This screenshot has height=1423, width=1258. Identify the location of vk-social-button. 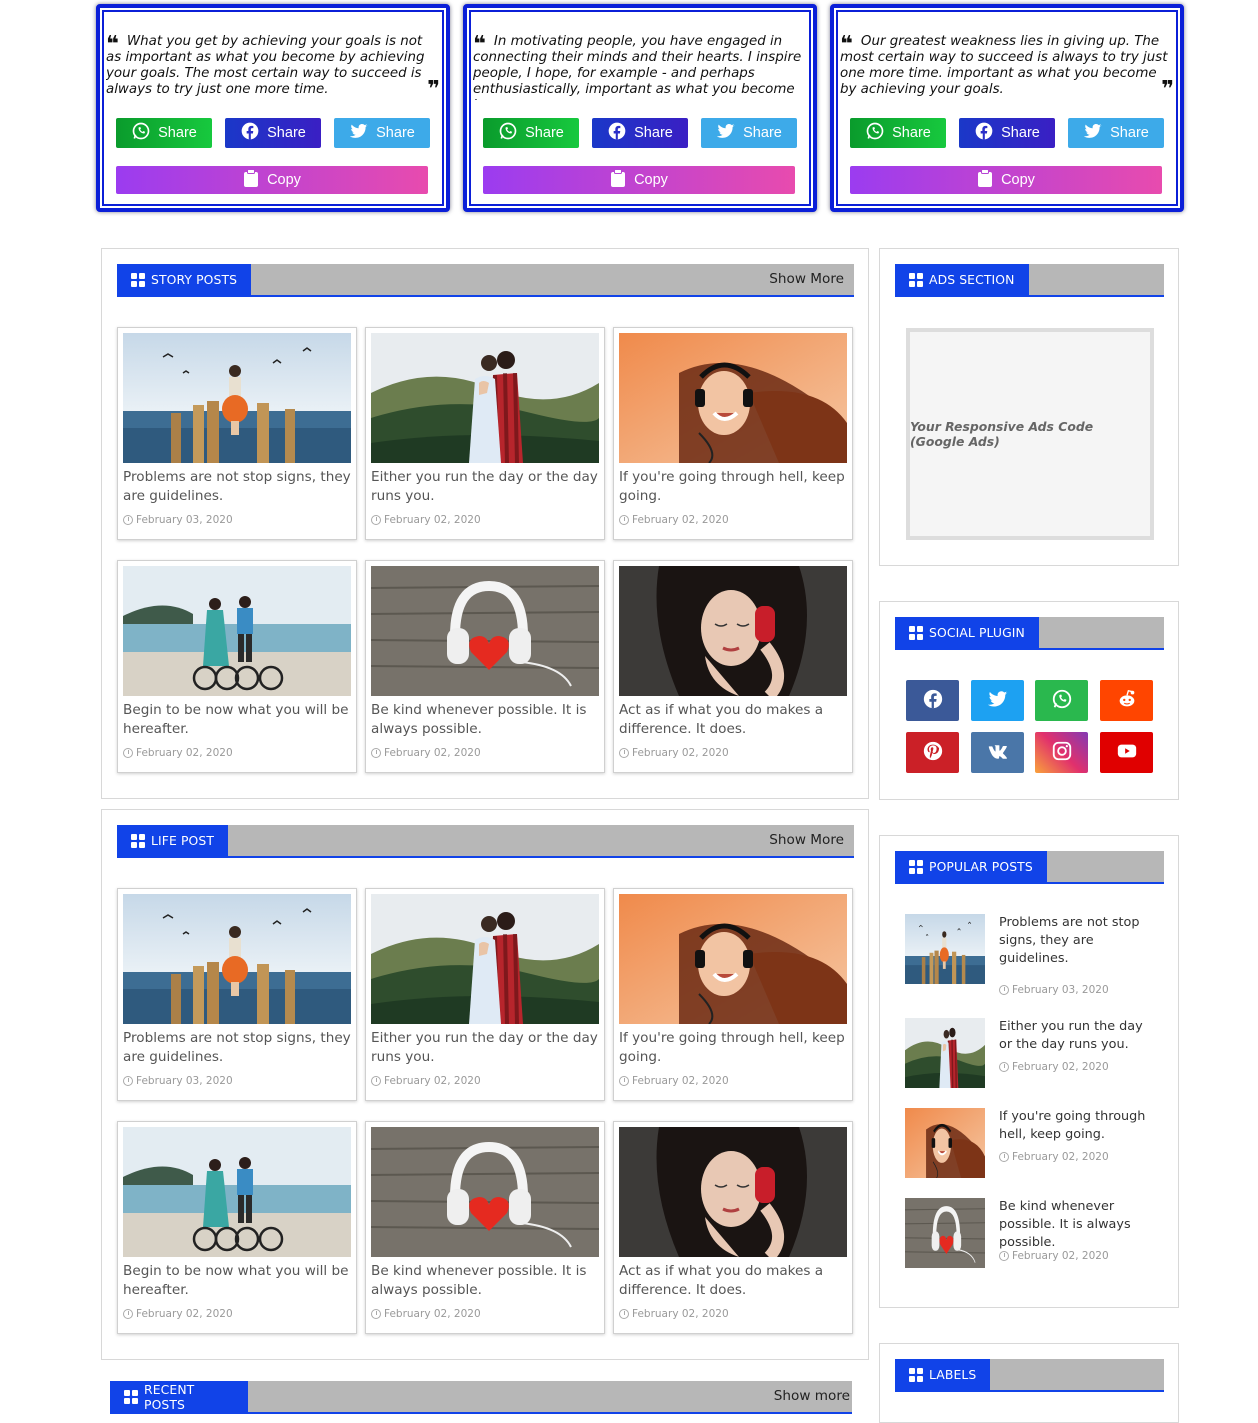
(997, 752).